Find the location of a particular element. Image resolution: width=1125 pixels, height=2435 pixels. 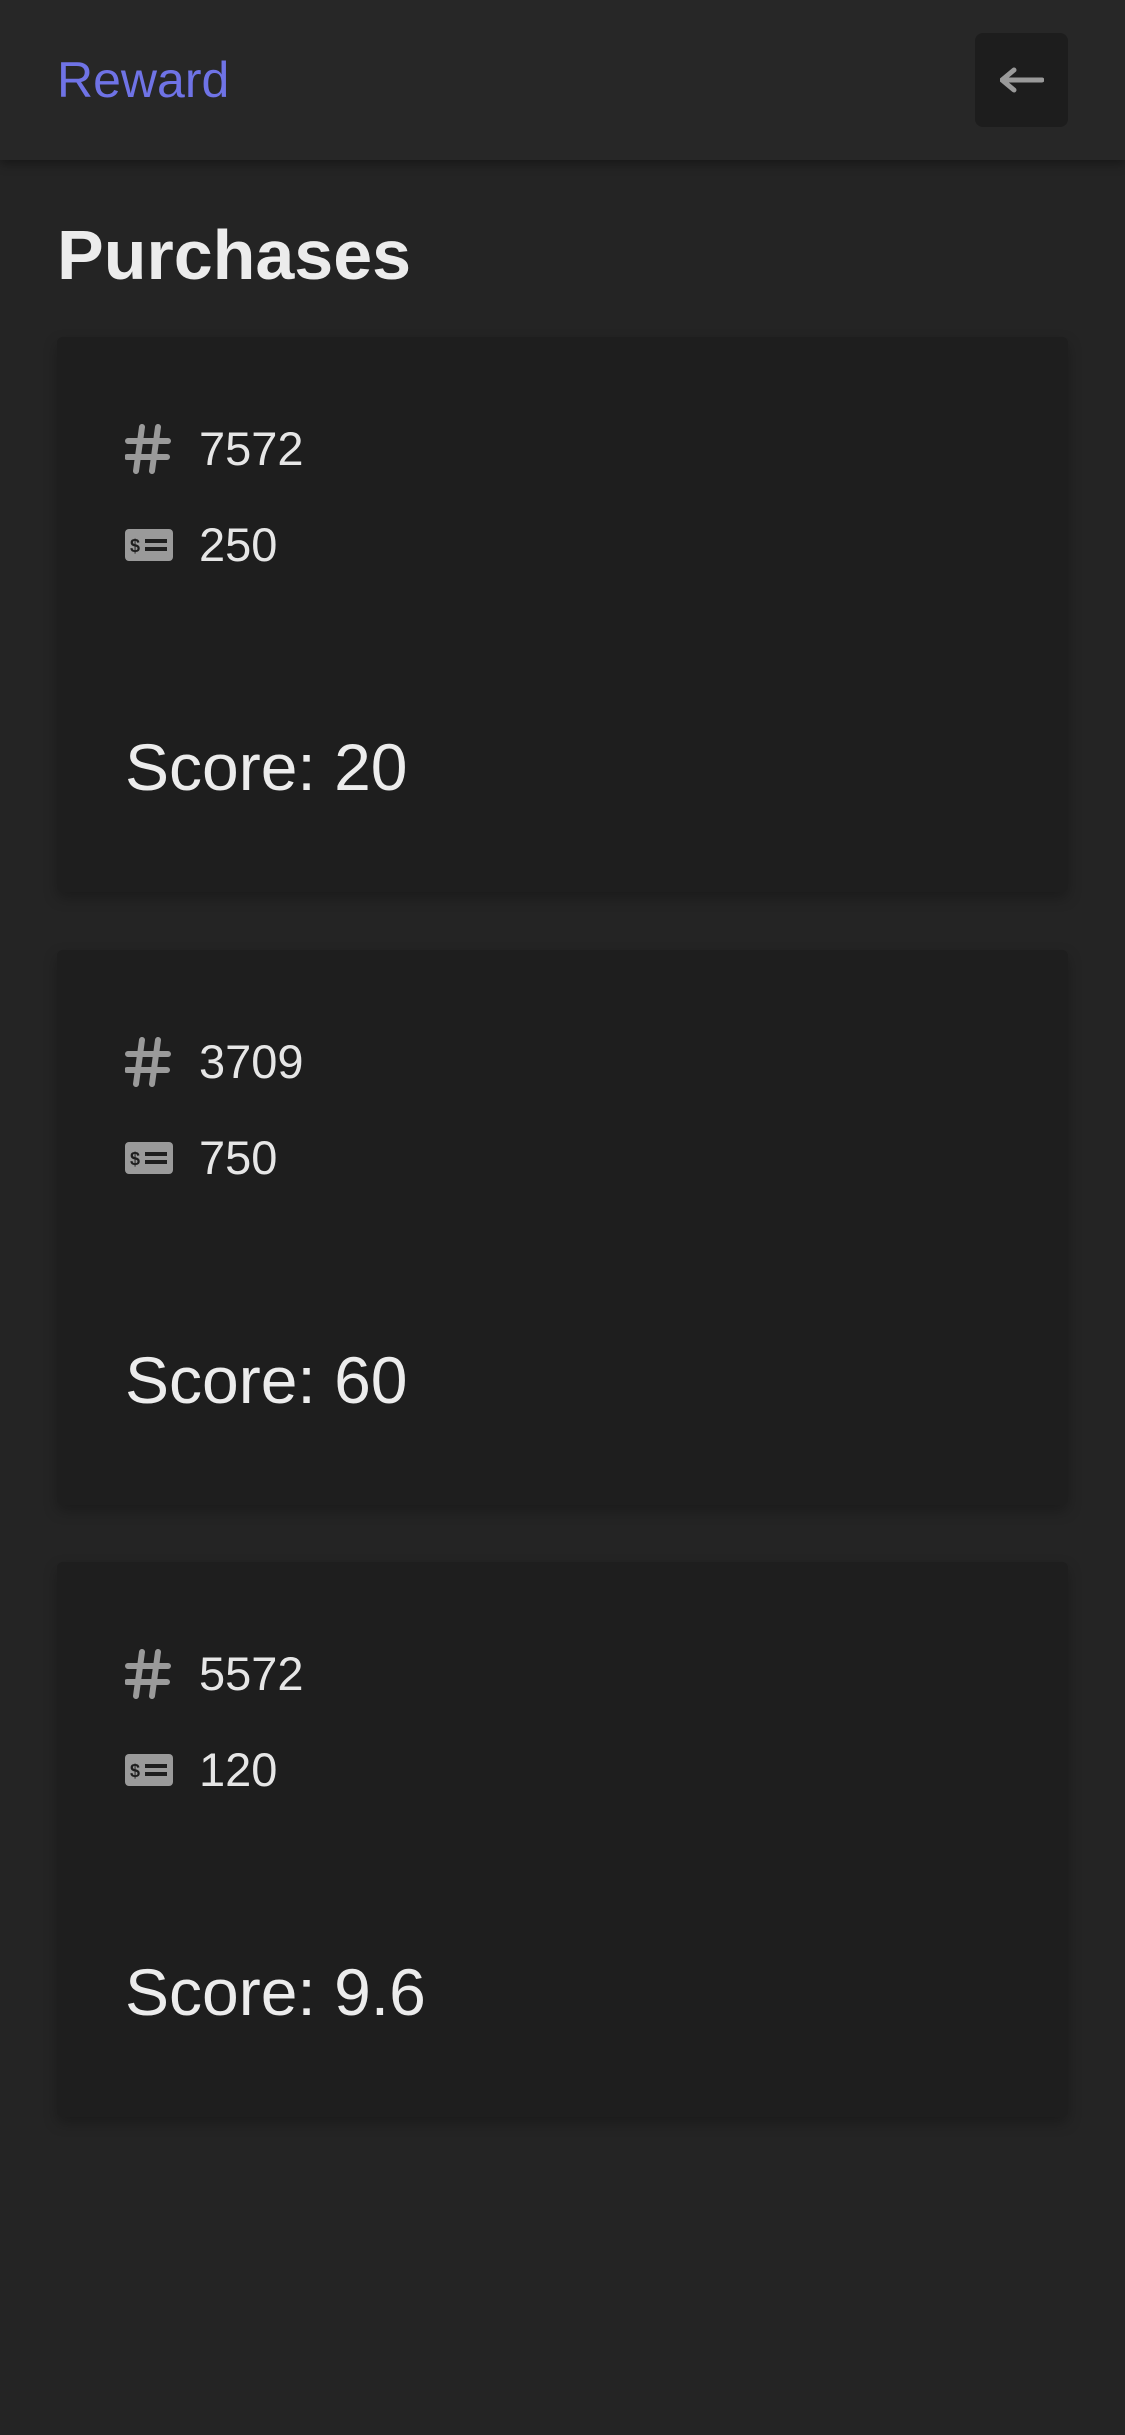

purchase-score: Score: 9.6 is located at coordinates (275, 1992).